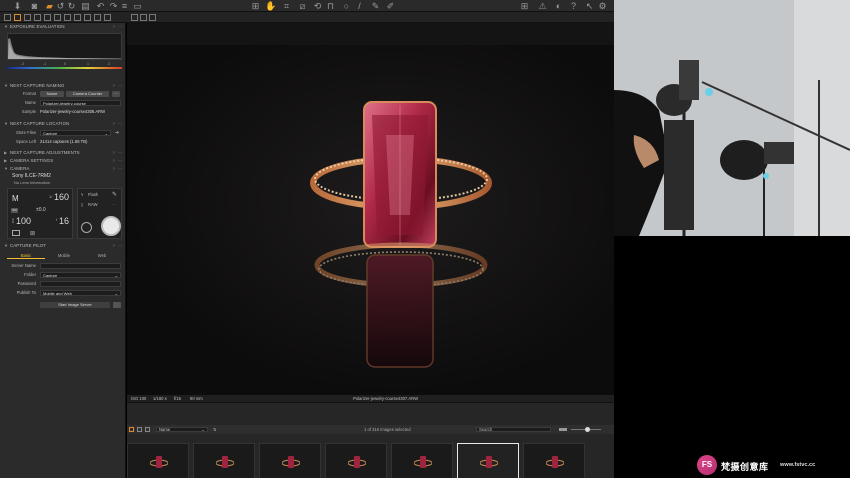 This screenshot has height=478, width=850. I want to click on store-files-select: Capture ⌄, so click(75, 133).